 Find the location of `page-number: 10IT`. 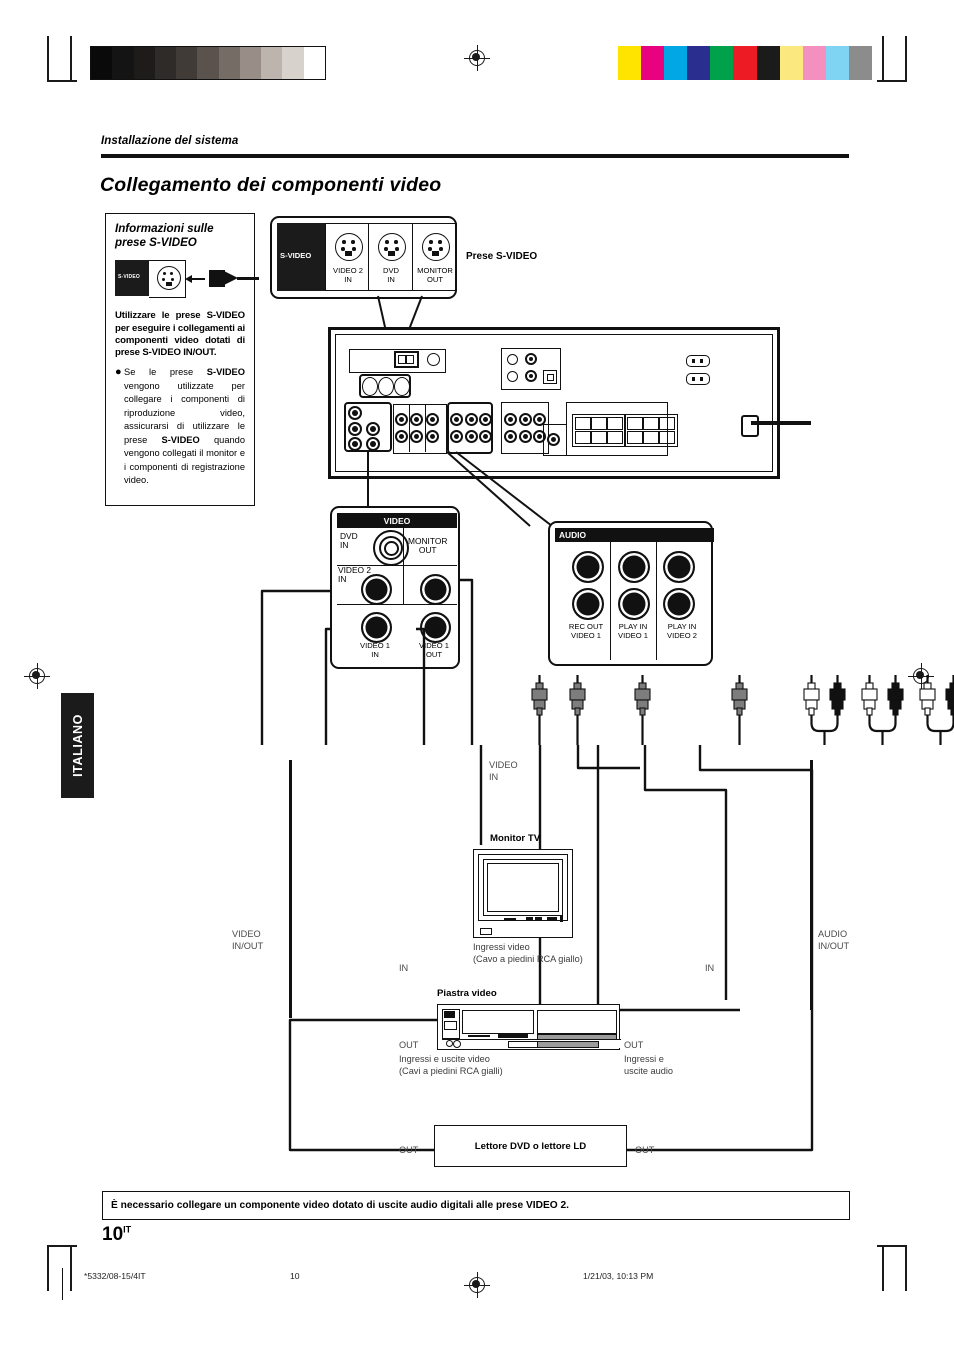

page-number: 10IT is located at coordinates (116, 1235).